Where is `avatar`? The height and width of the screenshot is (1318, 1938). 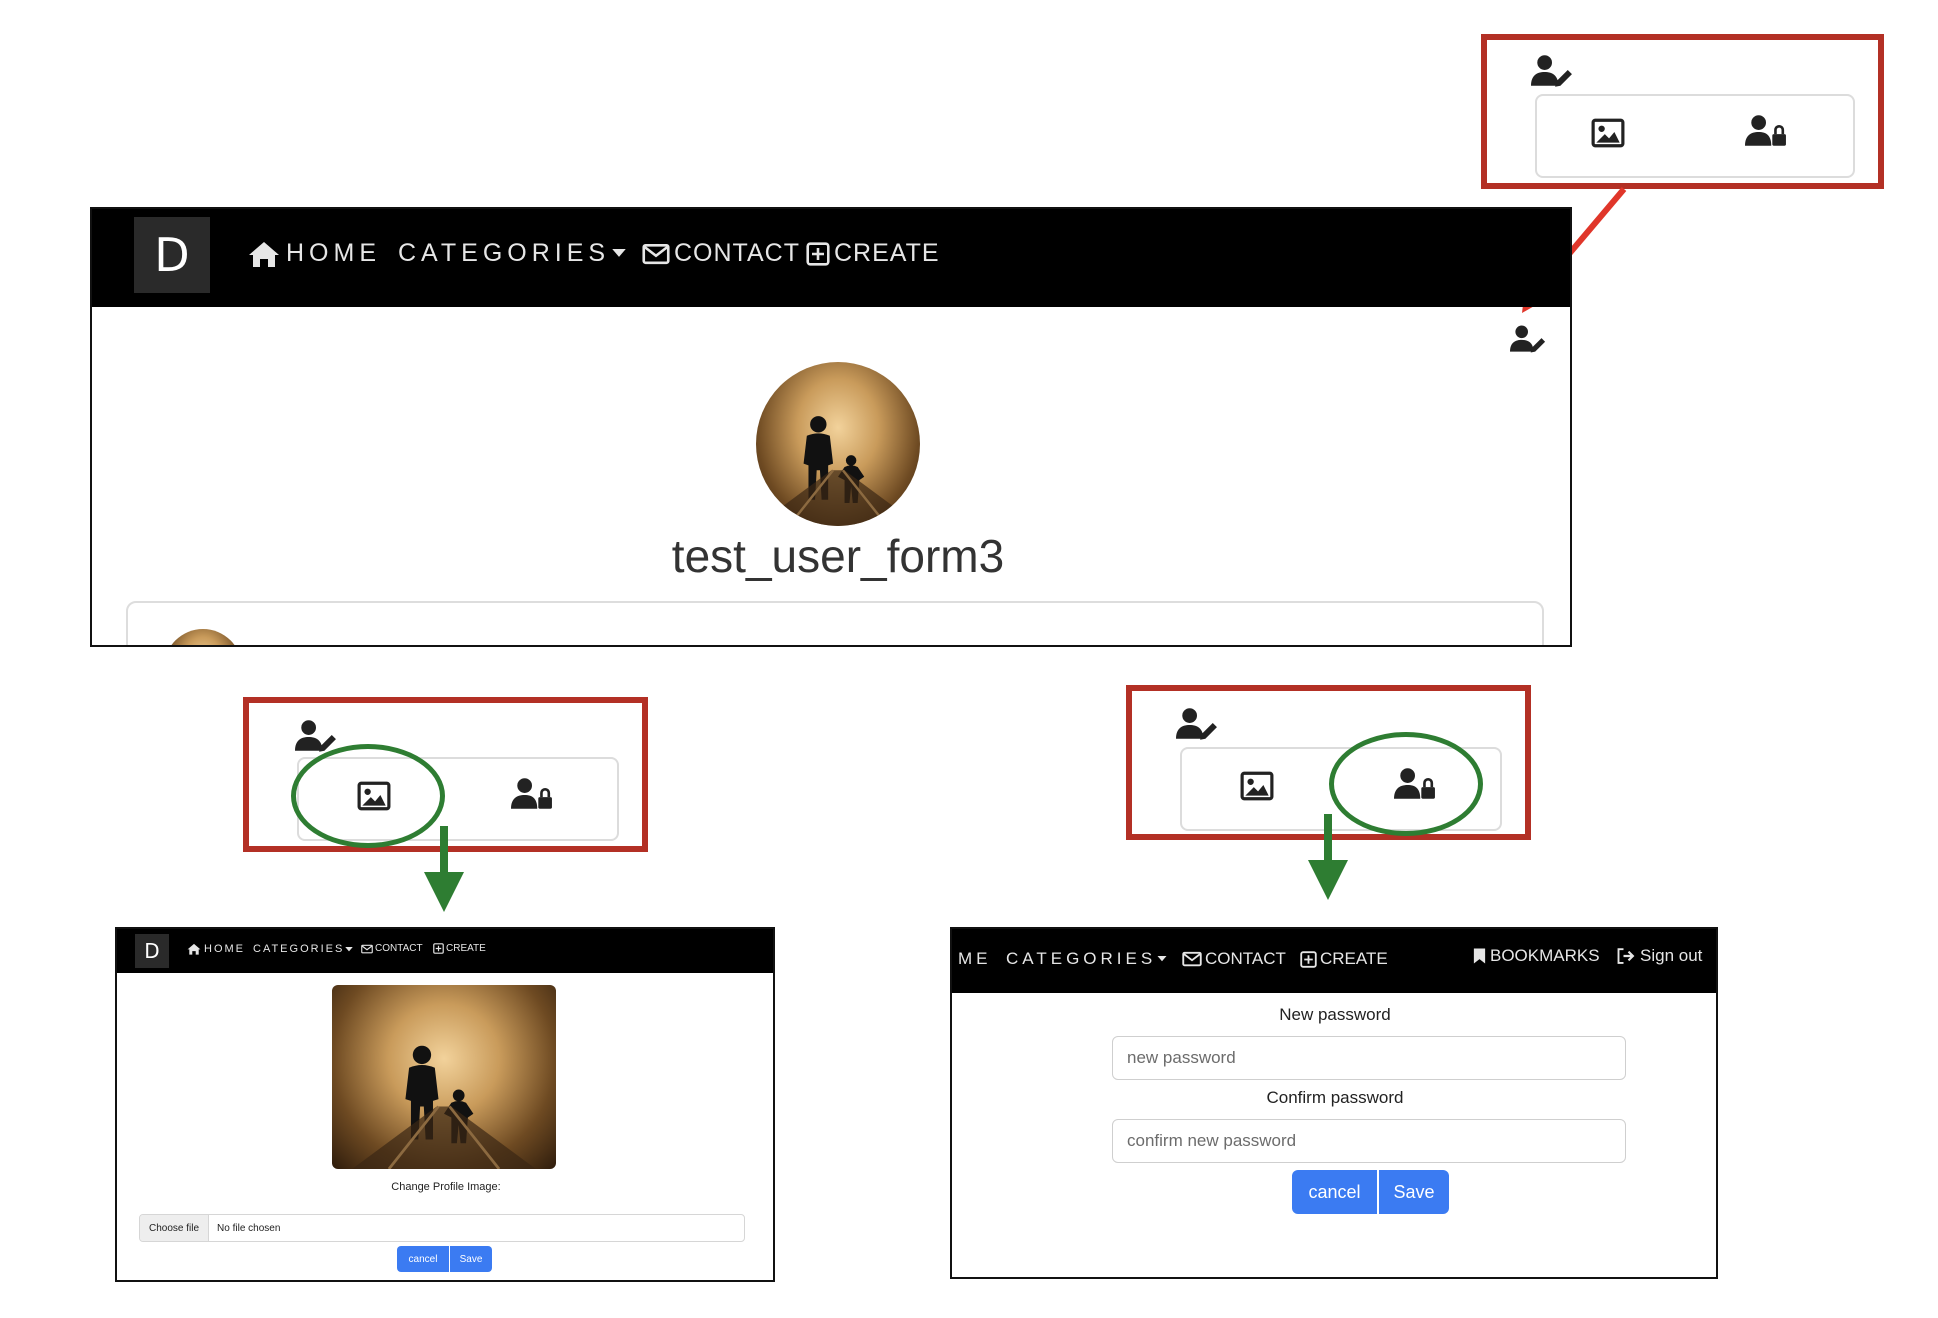 avatar is located at coordinates (838, 444).